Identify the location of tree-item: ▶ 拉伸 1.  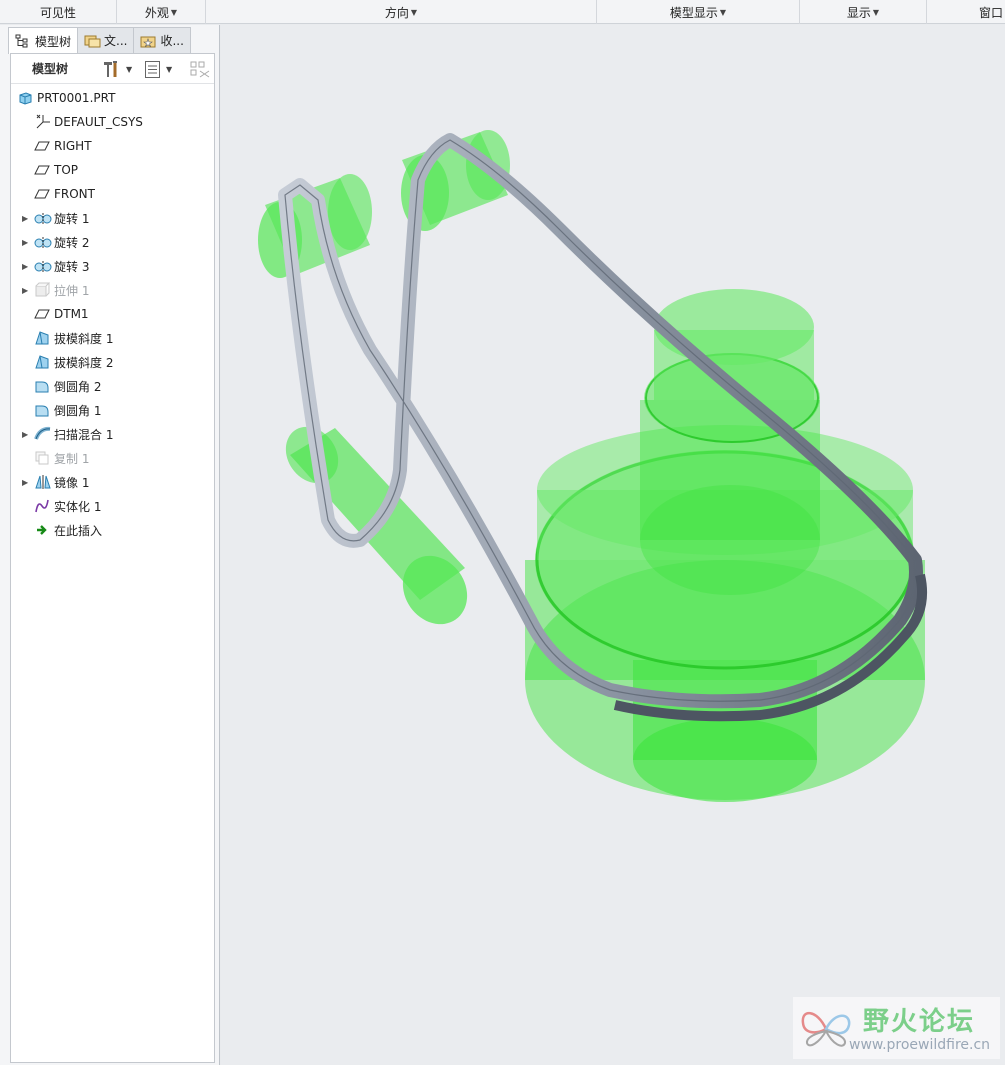
(113, 290).